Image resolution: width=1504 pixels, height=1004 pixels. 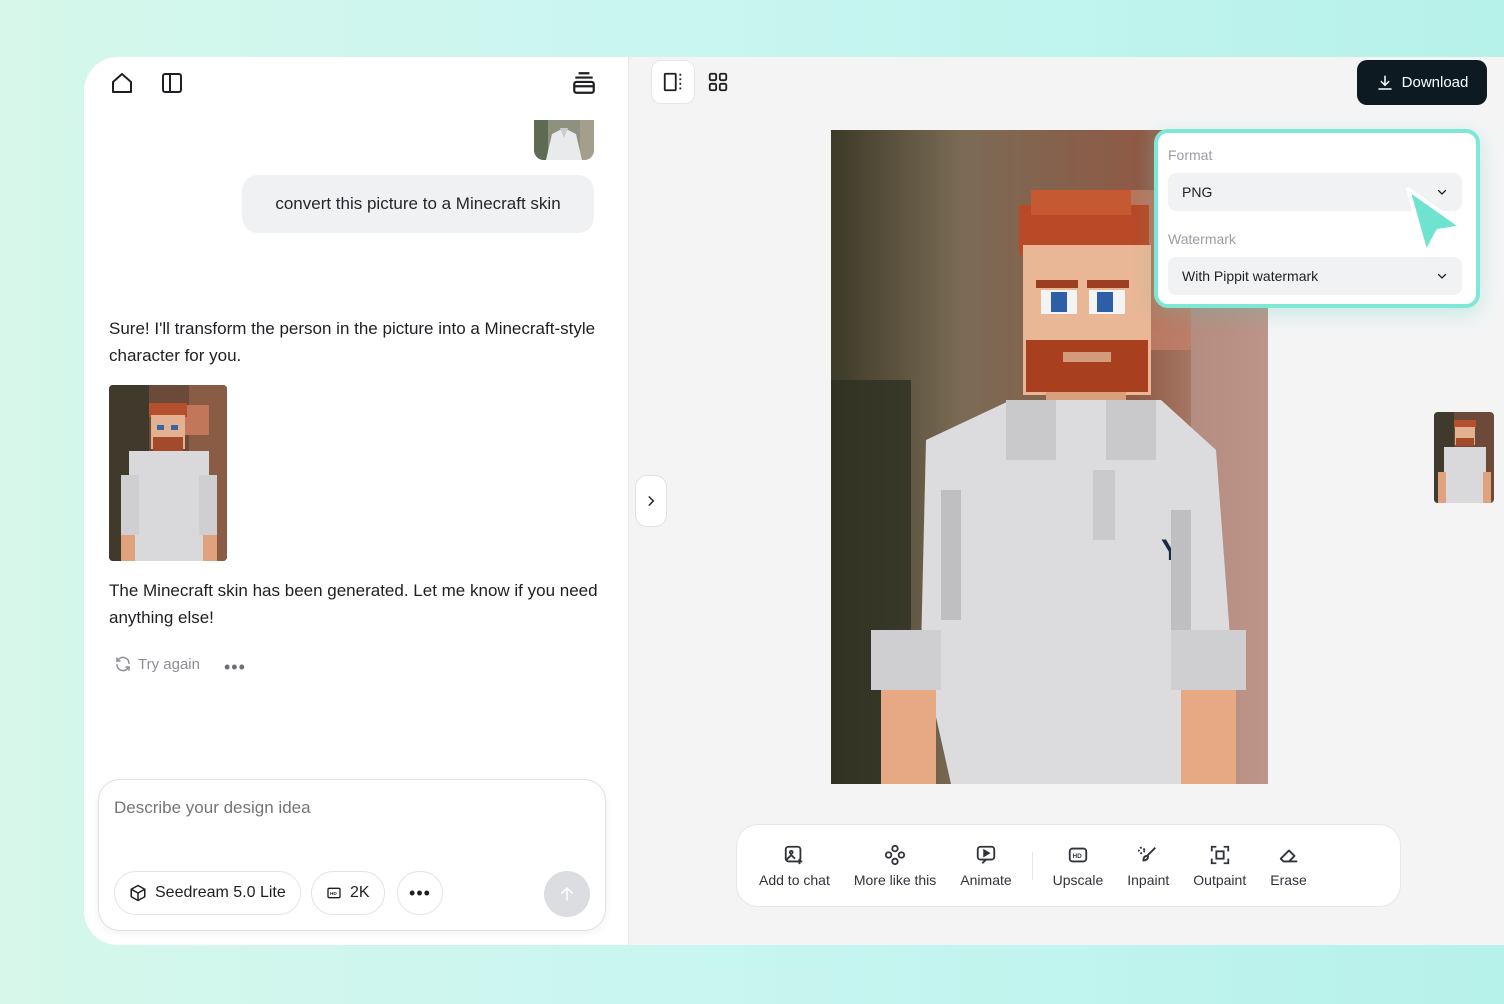 What do you see at coordinates (220, 892) in the screenshot?
I see `model-label: Seedream 5.0 Lite` at bounding box center [220, 892].